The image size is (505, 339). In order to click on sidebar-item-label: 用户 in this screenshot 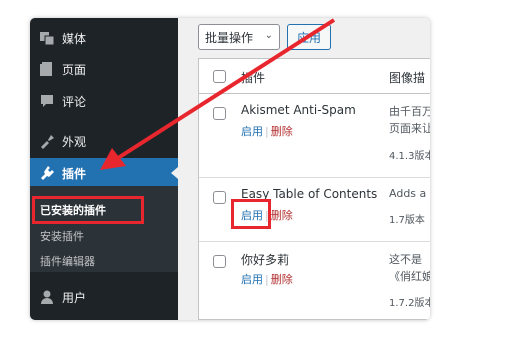, I will do `click(74, 297)`.